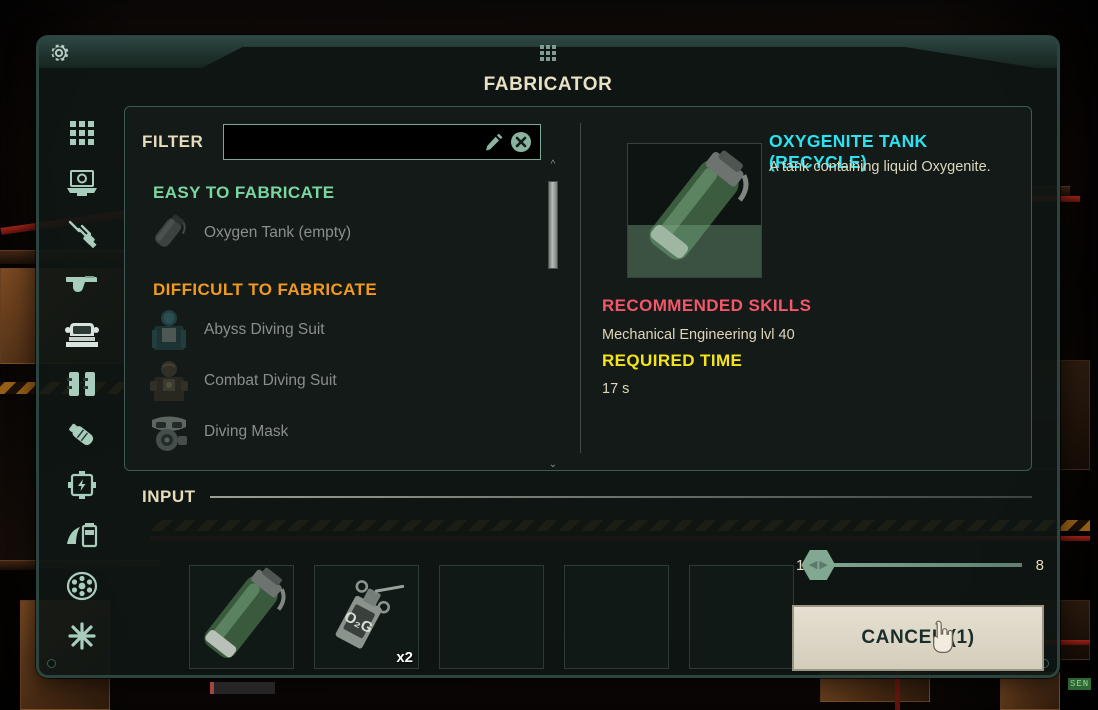 The height and width of the screenshot is (710, 1098). What do you see at coordinates (494, 142) in the screenshot?
I see `pencil-icon` at bounding box center [494, 142].